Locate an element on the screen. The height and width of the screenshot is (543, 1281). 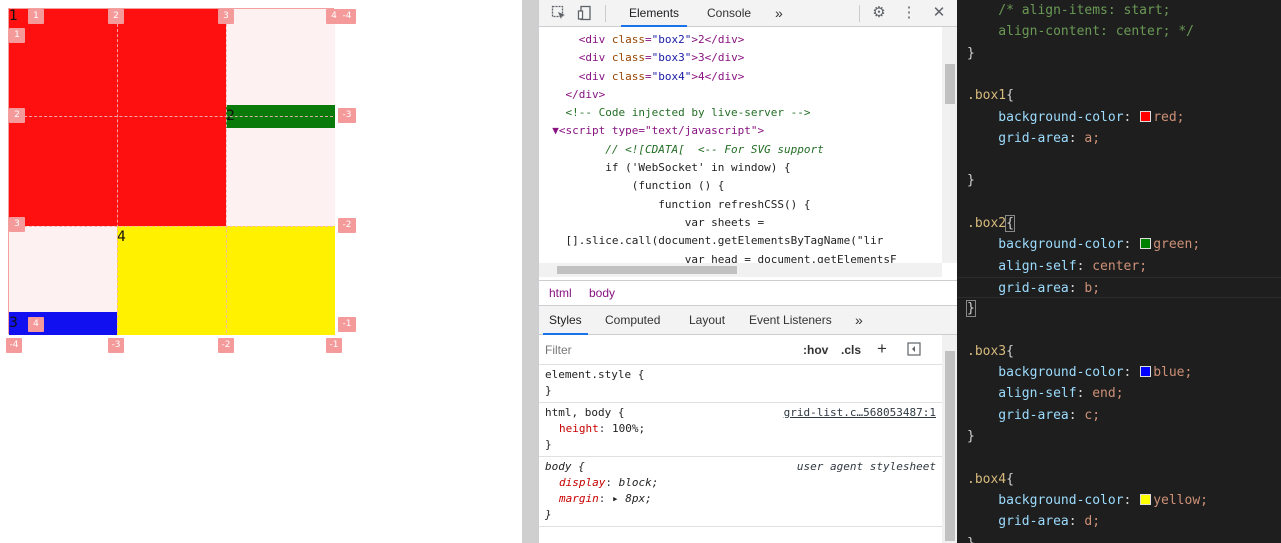
editor-declaration-line: background-color: yellow; is located at coordinates (1087, 500).